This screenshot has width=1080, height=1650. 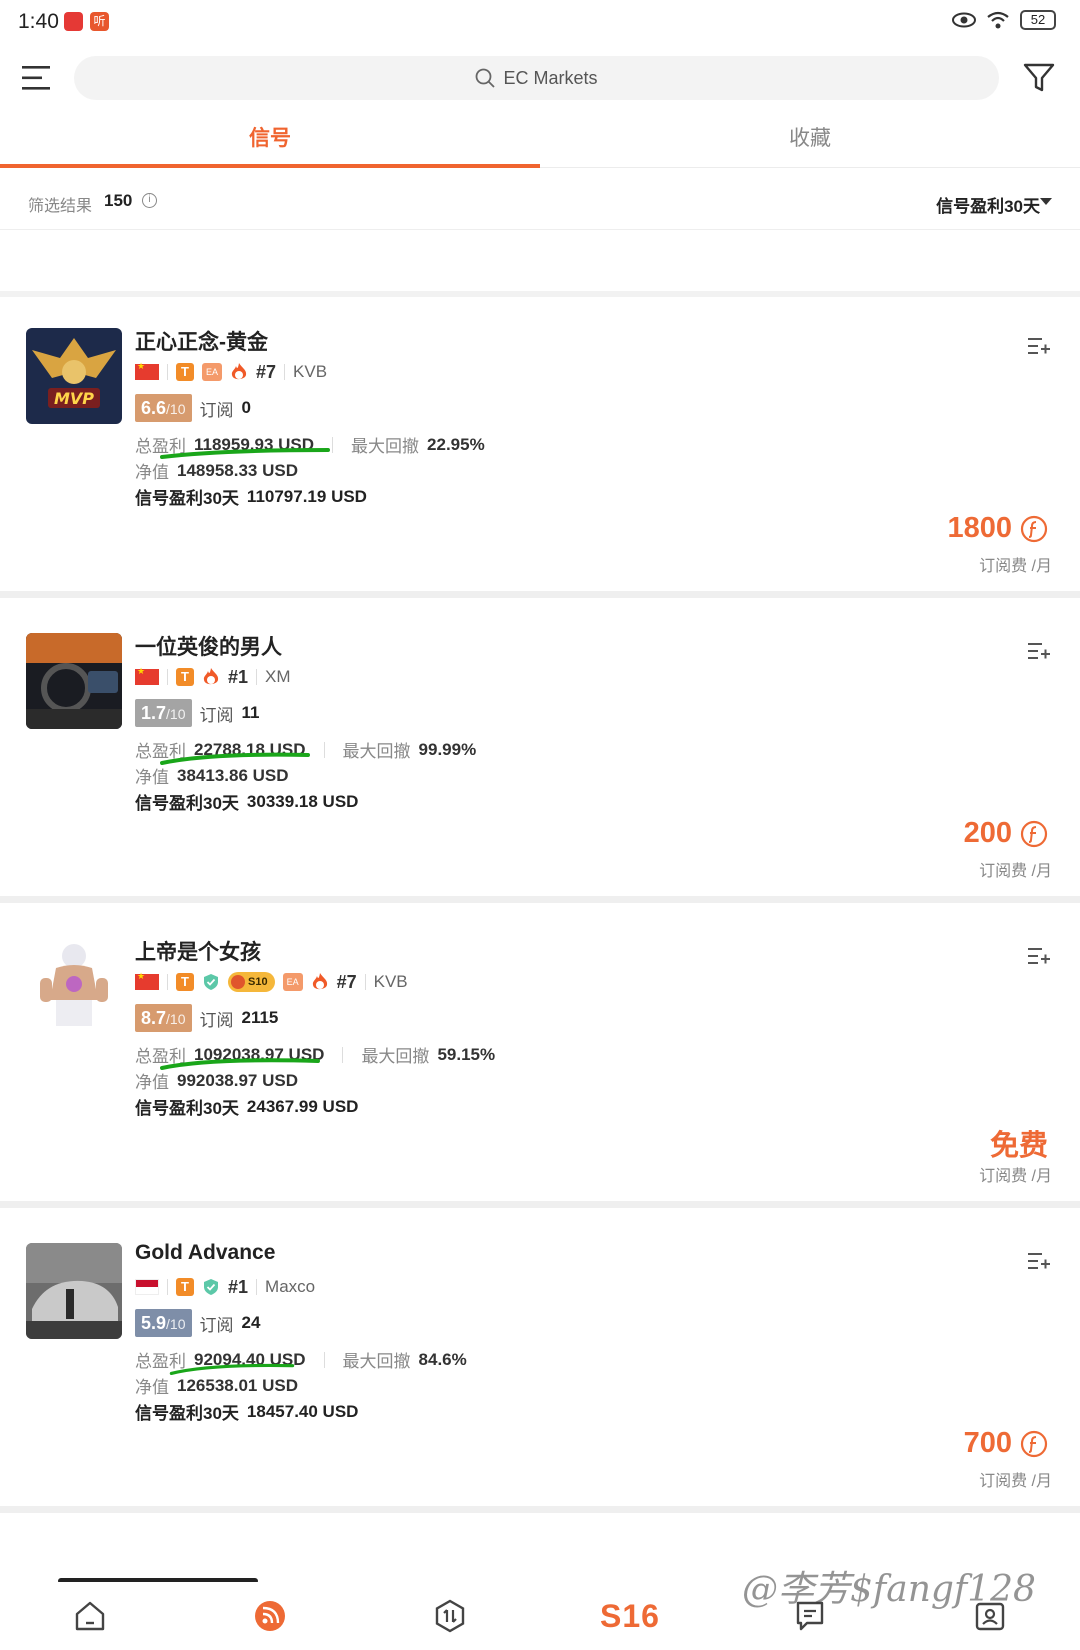 I want to click on spacer, so click(x=540, y=264).